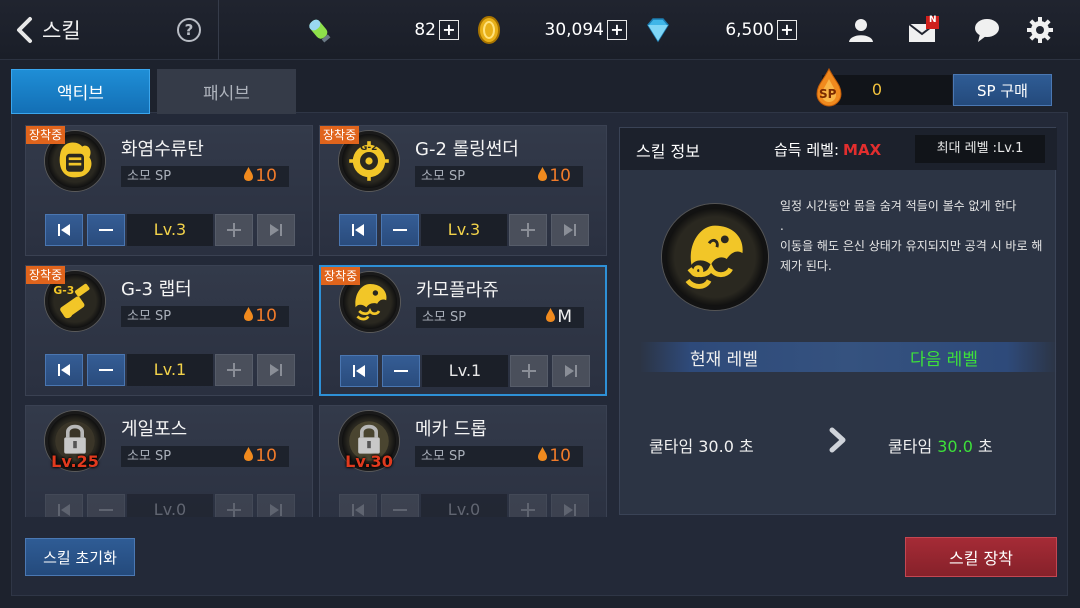 This screenshot has height=608, width=1080. I want to click on energy-capsule-icon, so click(319, 30).